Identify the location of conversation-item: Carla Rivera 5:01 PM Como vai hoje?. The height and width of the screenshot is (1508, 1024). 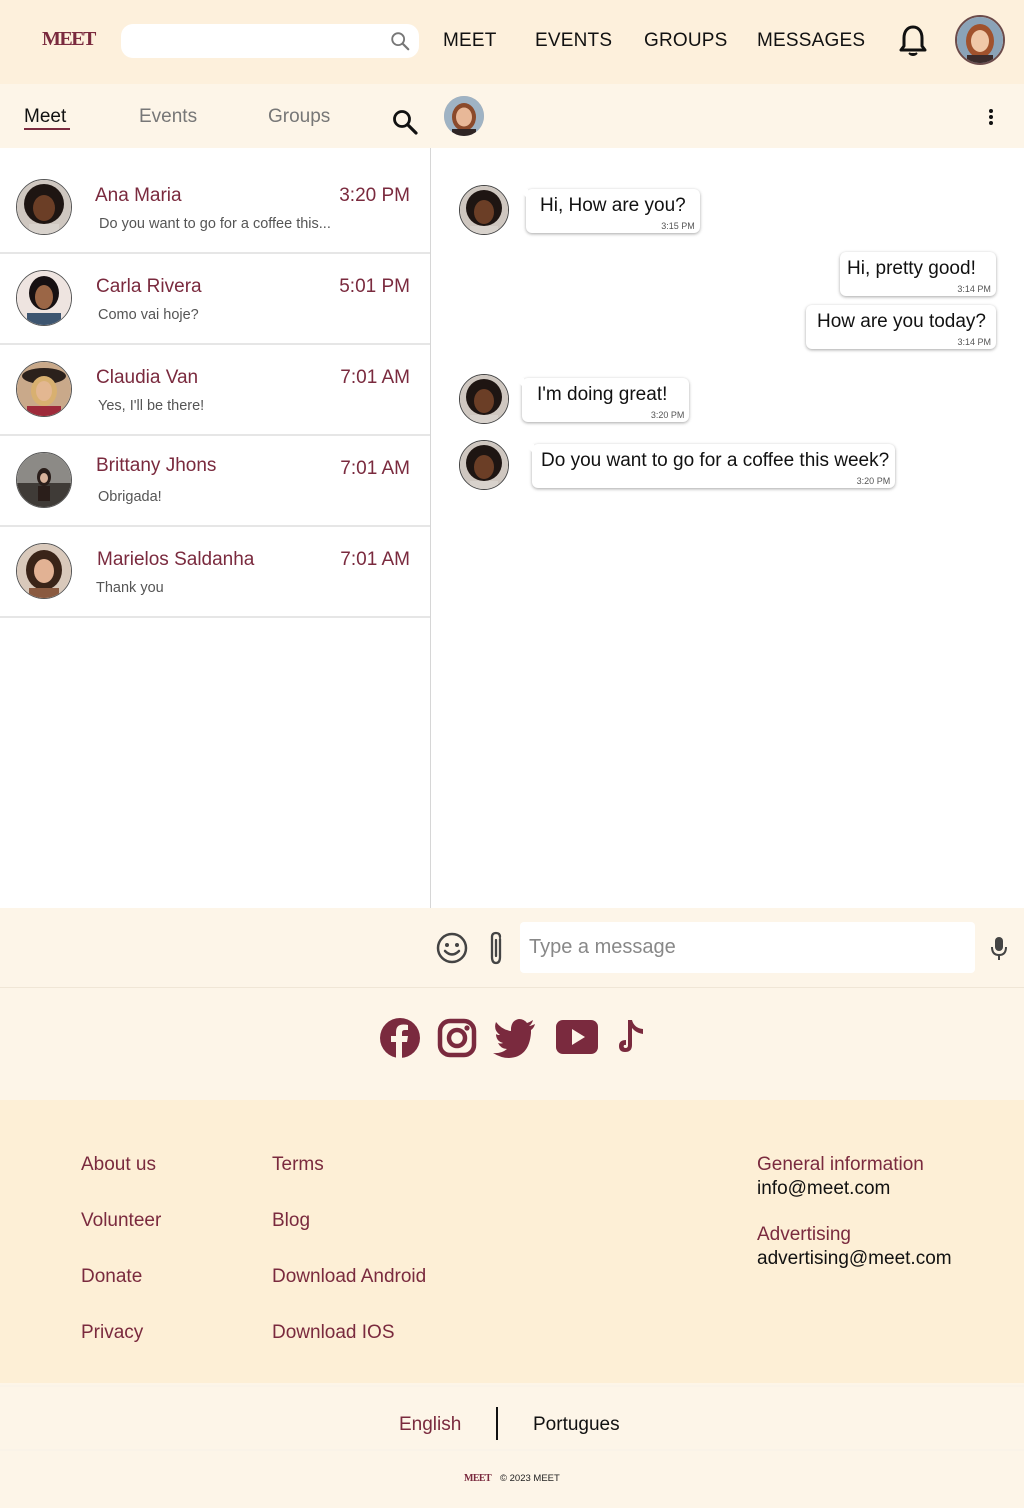
(215, 299).